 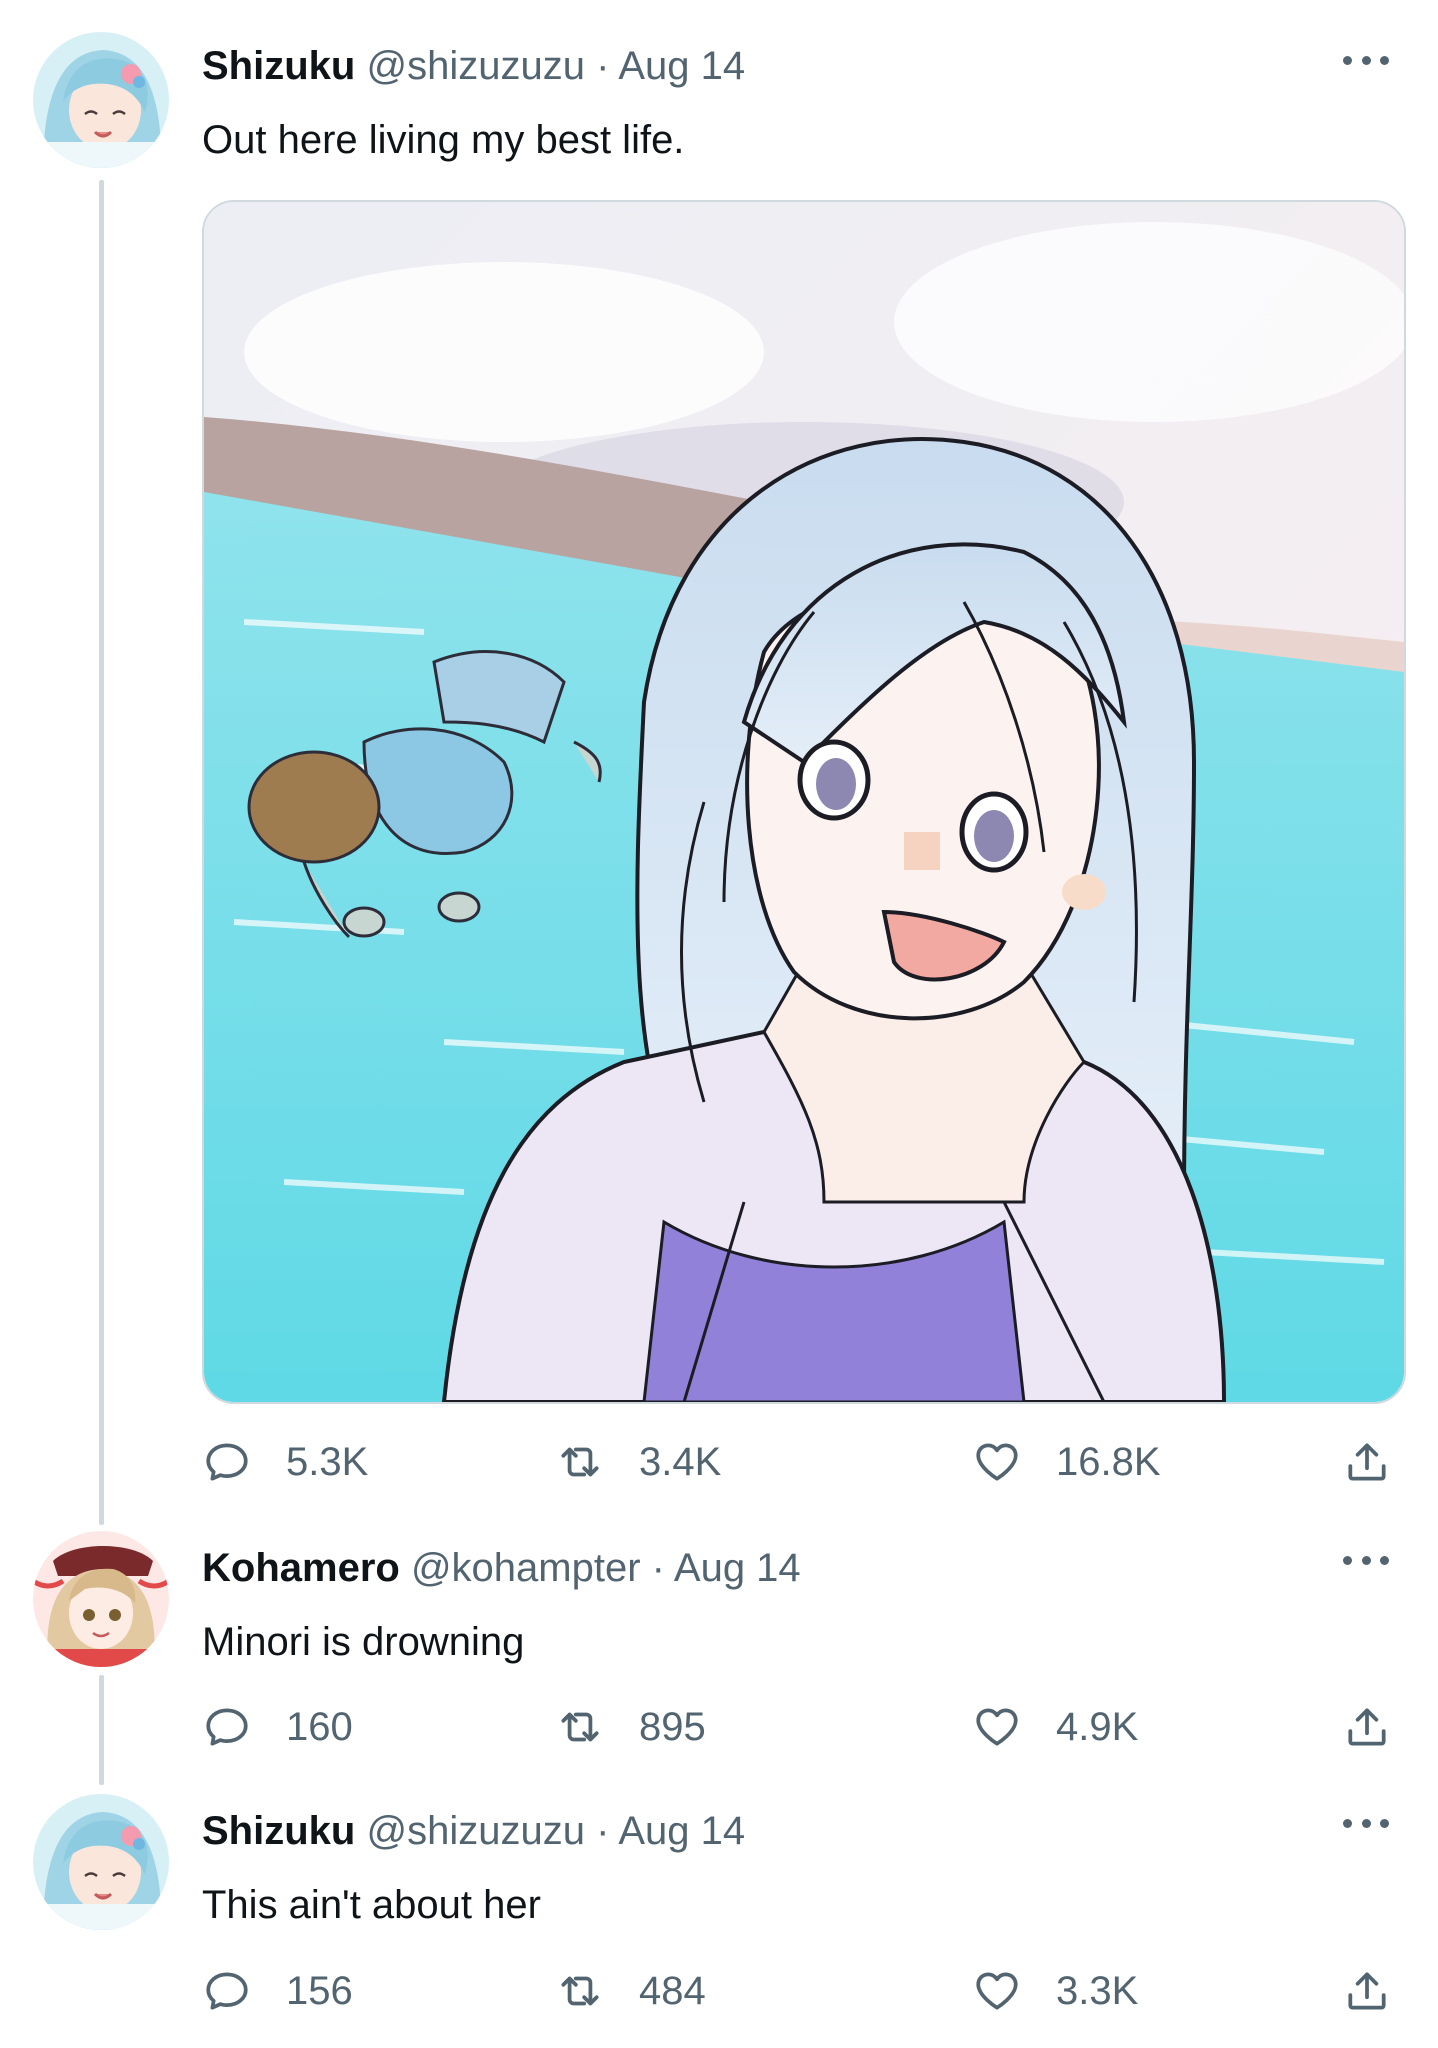 What do you see at coordinates (680, 1461) in the screenshot?
I see `retweet-count: 3.4K` at bounding box center [680, 1461].